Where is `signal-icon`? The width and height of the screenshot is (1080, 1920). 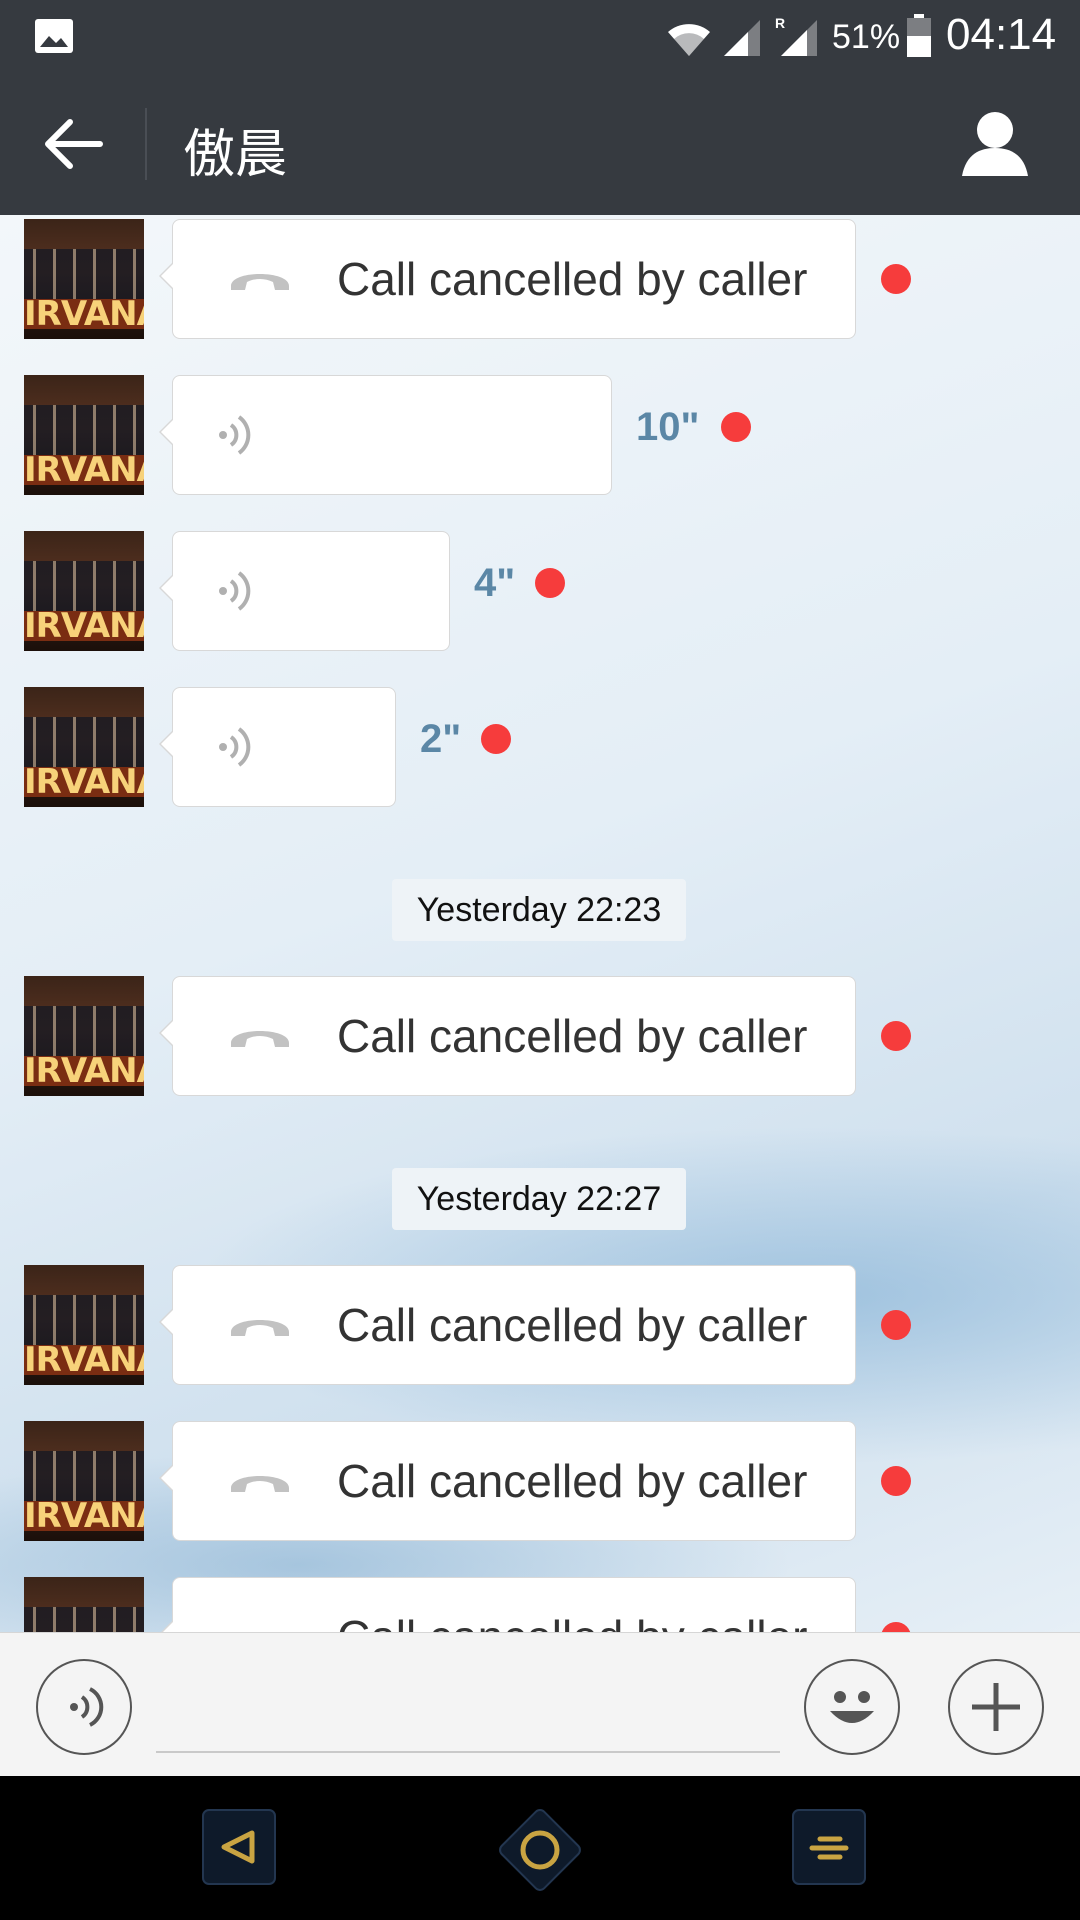 signal-icon is located at coordinates (742, 38).